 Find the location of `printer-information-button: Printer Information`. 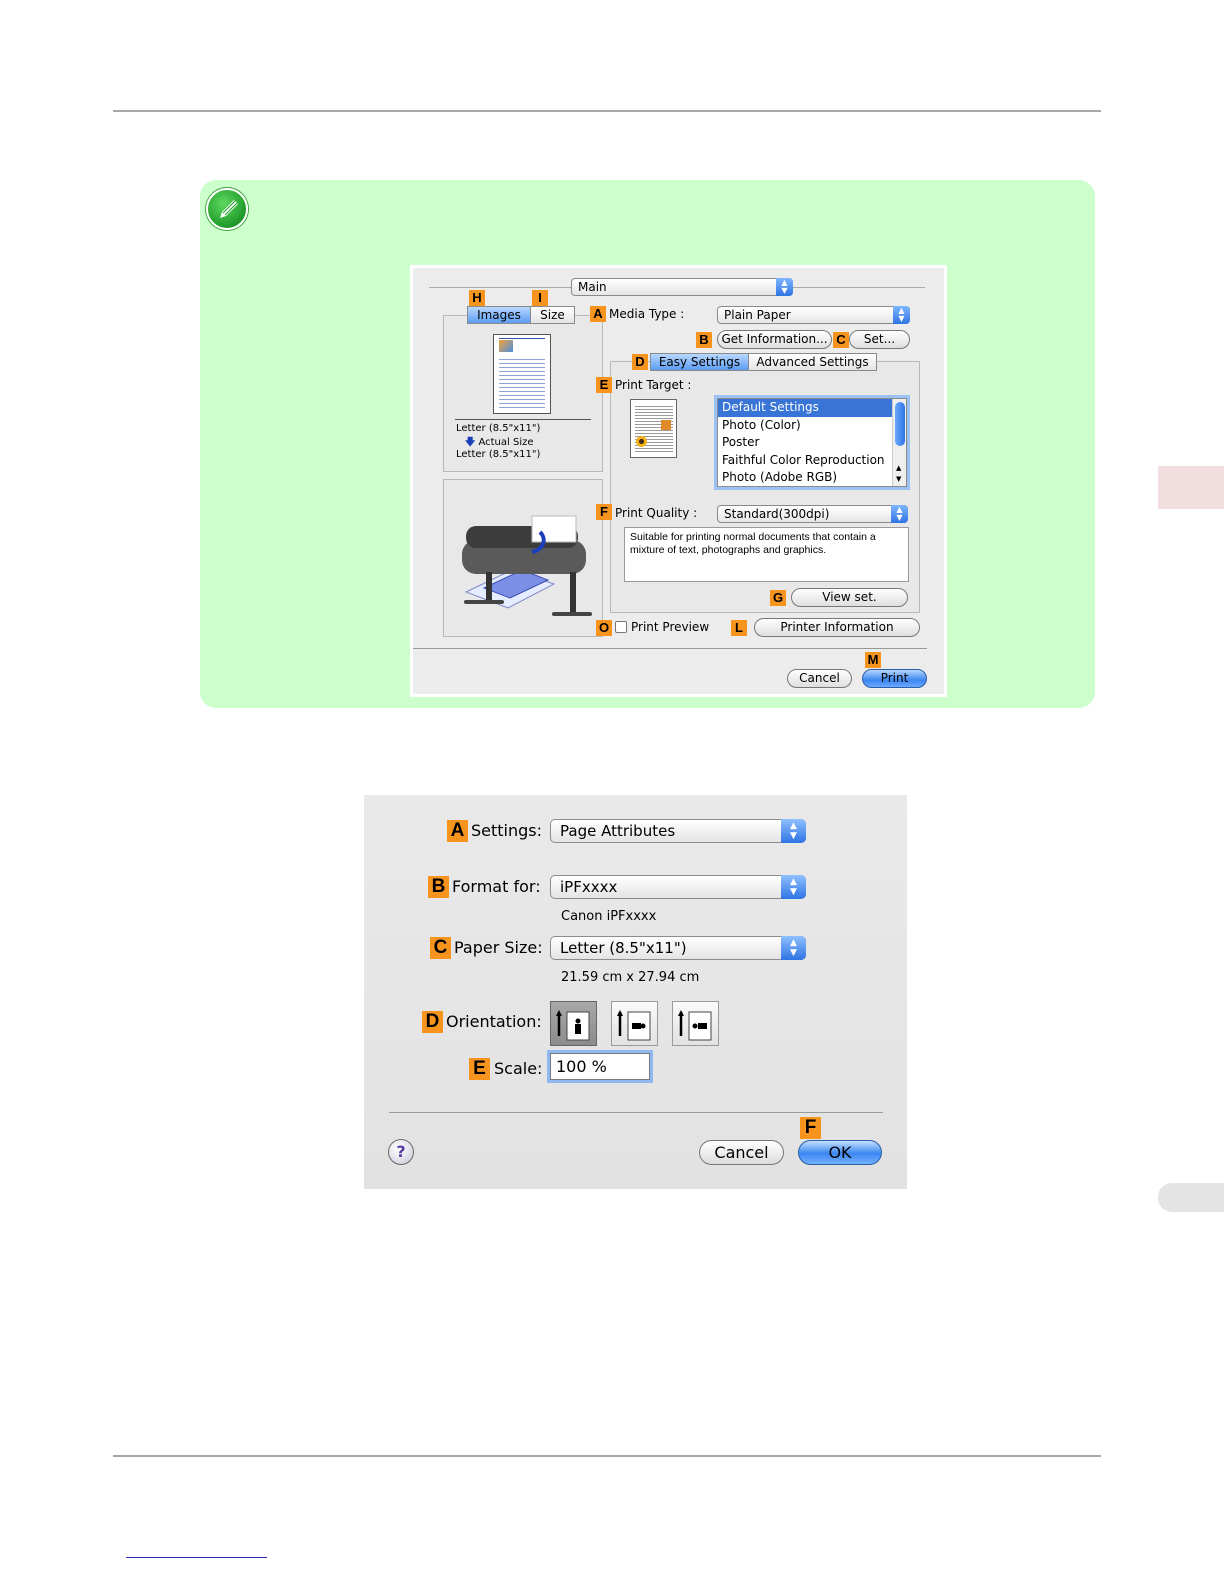

printer-information-button: Printer Information is located at coordinates (837, 627).